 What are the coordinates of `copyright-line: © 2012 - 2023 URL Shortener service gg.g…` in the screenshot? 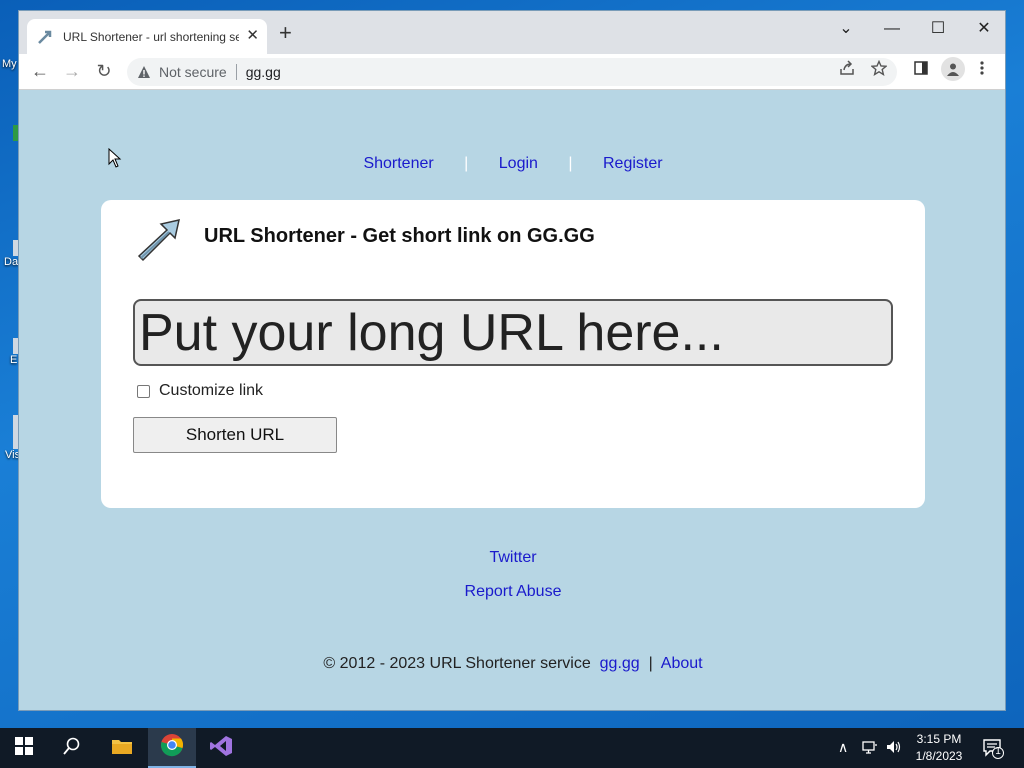 It's located at (512, 664).